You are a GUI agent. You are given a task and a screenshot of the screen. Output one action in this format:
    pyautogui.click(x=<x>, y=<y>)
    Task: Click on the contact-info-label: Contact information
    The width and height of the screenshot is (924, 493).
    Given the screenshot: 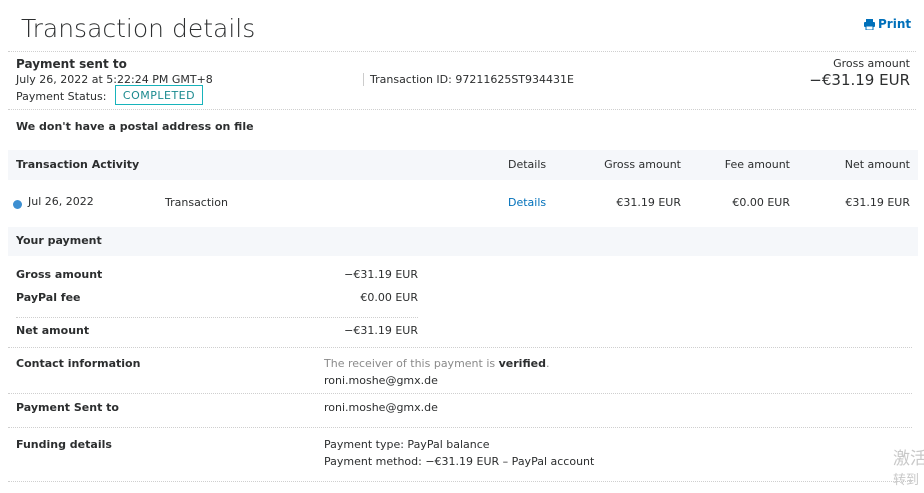 What is the action you would take?
    pyautogui.click(x=78, y=363)
    